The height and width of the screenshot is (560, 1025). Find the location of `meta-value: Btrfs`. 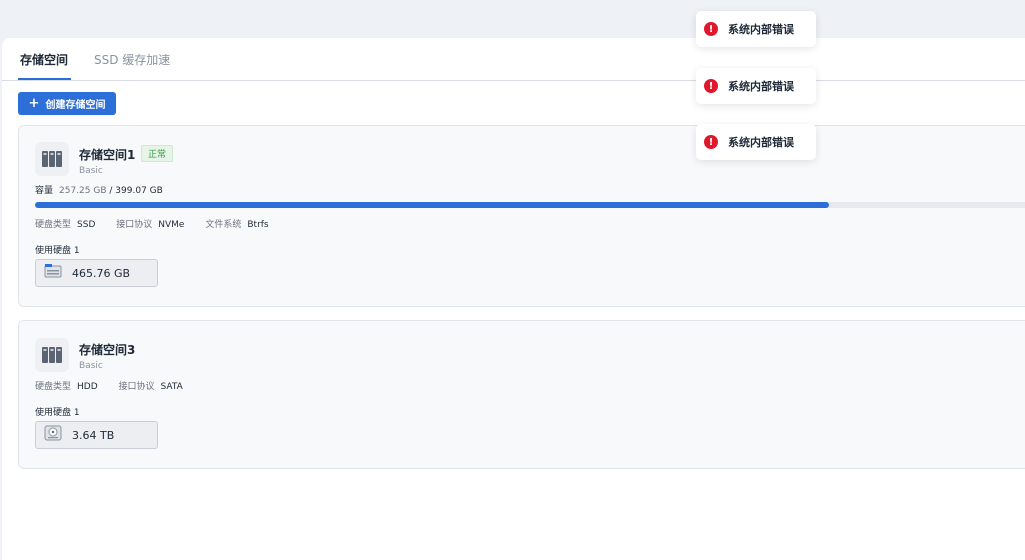

meta-value: Btrfs is located at coordinates (258, 225).